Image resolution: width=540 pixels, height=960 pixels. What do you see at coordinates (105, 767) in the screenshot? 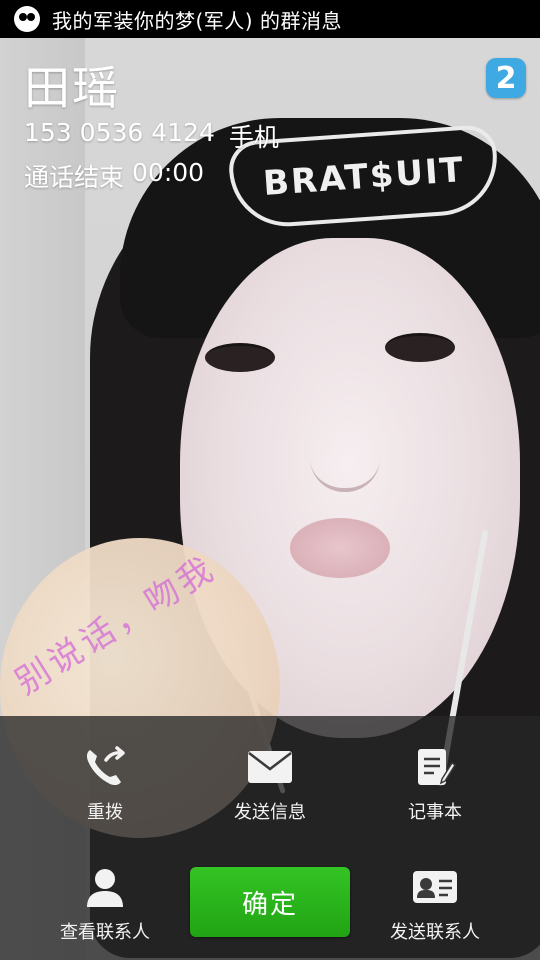
I see `redial-phone-icon` at bounding box center [105, 767].